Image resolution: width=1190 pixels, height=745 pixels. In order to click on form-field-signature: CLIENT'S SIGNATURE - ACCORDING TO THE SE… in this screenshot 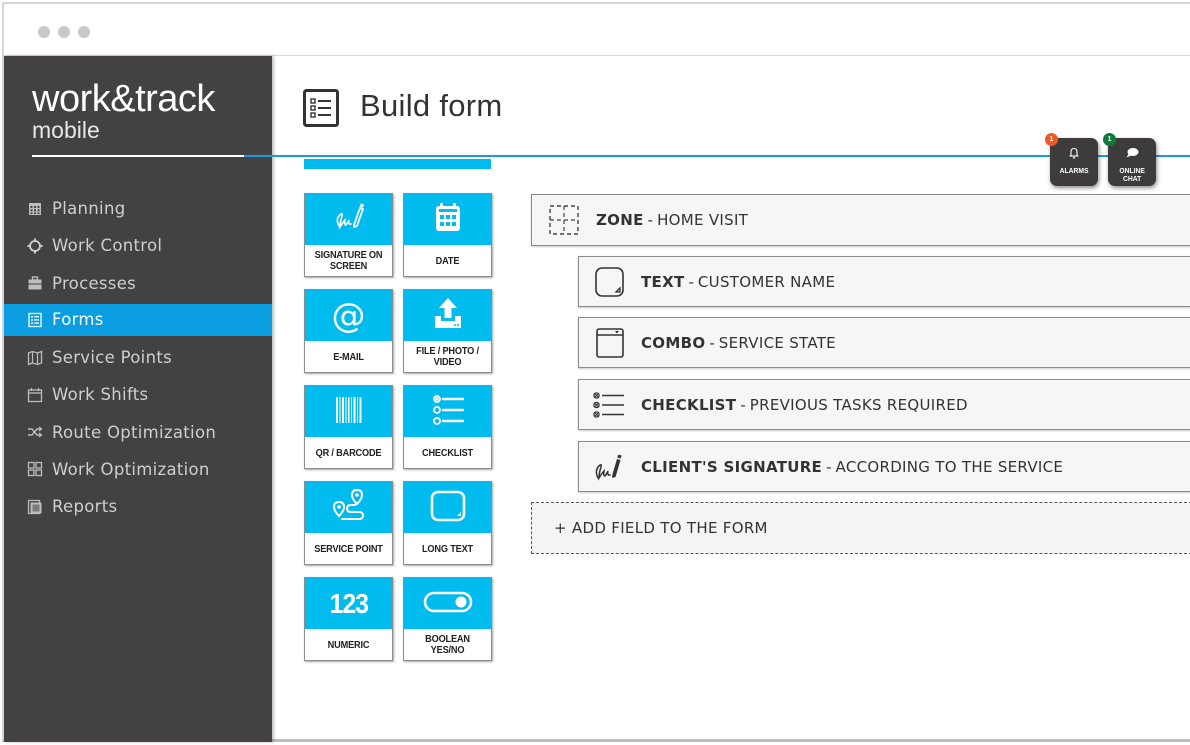, I will do `click(884, 466)`.